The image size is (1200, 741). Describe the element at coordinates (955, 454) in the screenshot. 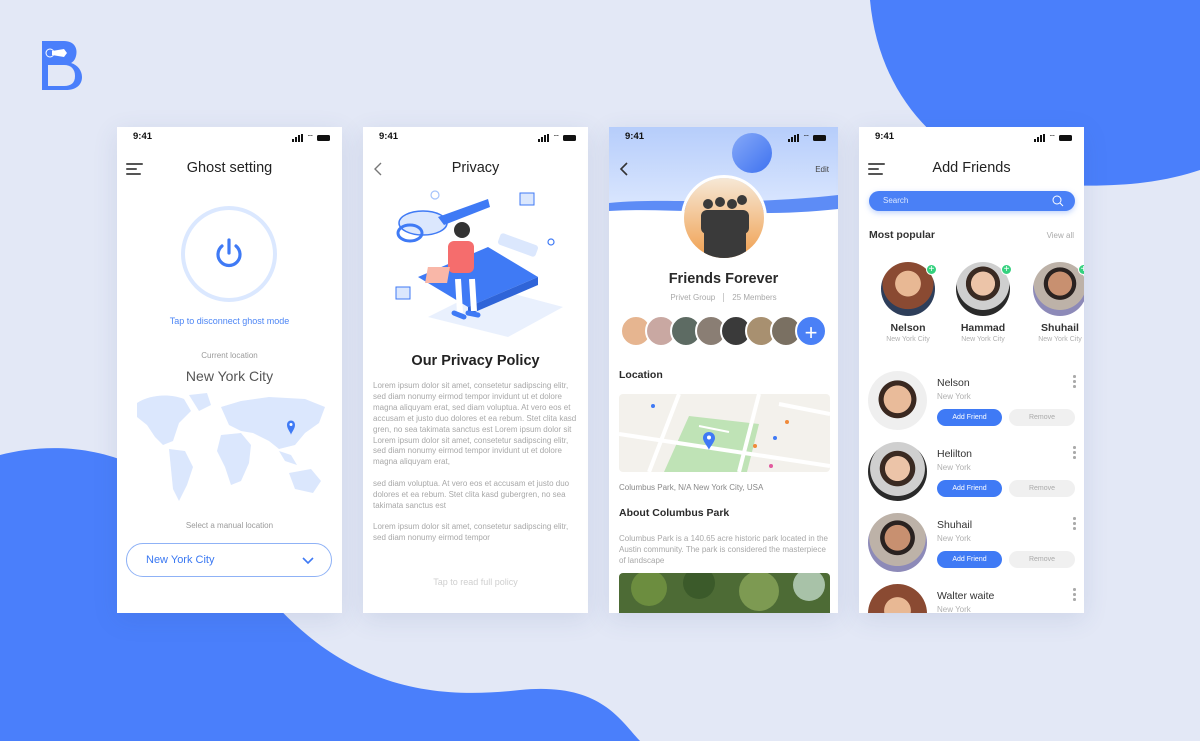

I see `friend-name: Helilton` at that location.